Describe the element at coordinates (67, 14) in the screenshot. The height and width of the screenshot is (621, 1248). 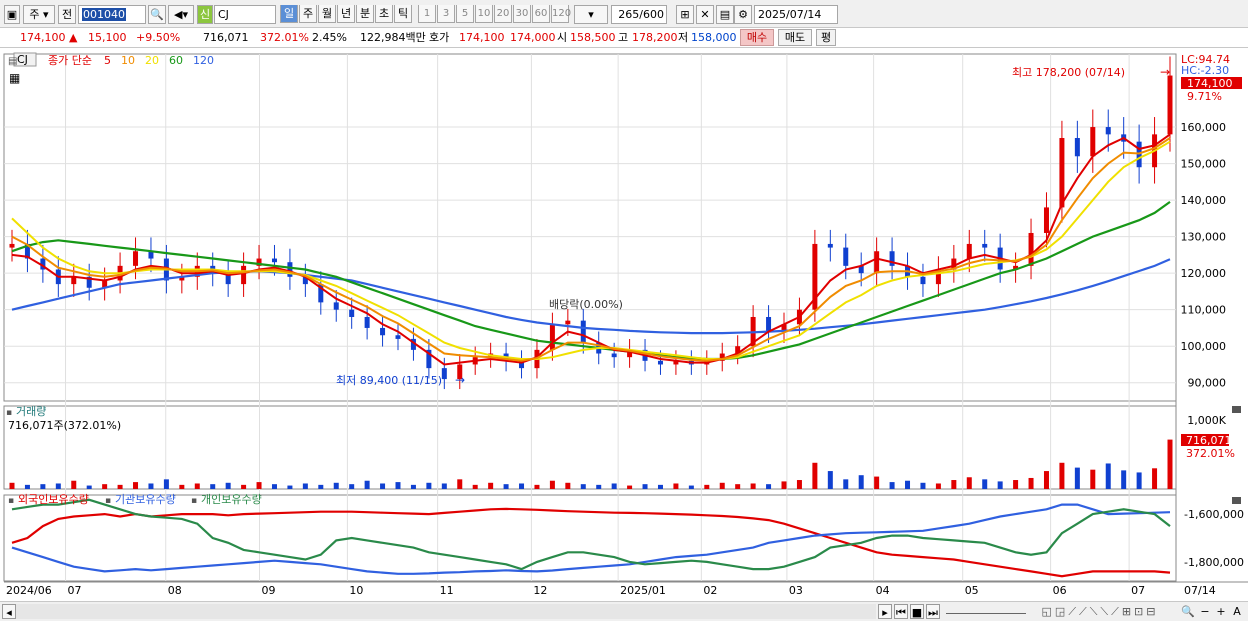
I see `prev-button: 전` at that location.